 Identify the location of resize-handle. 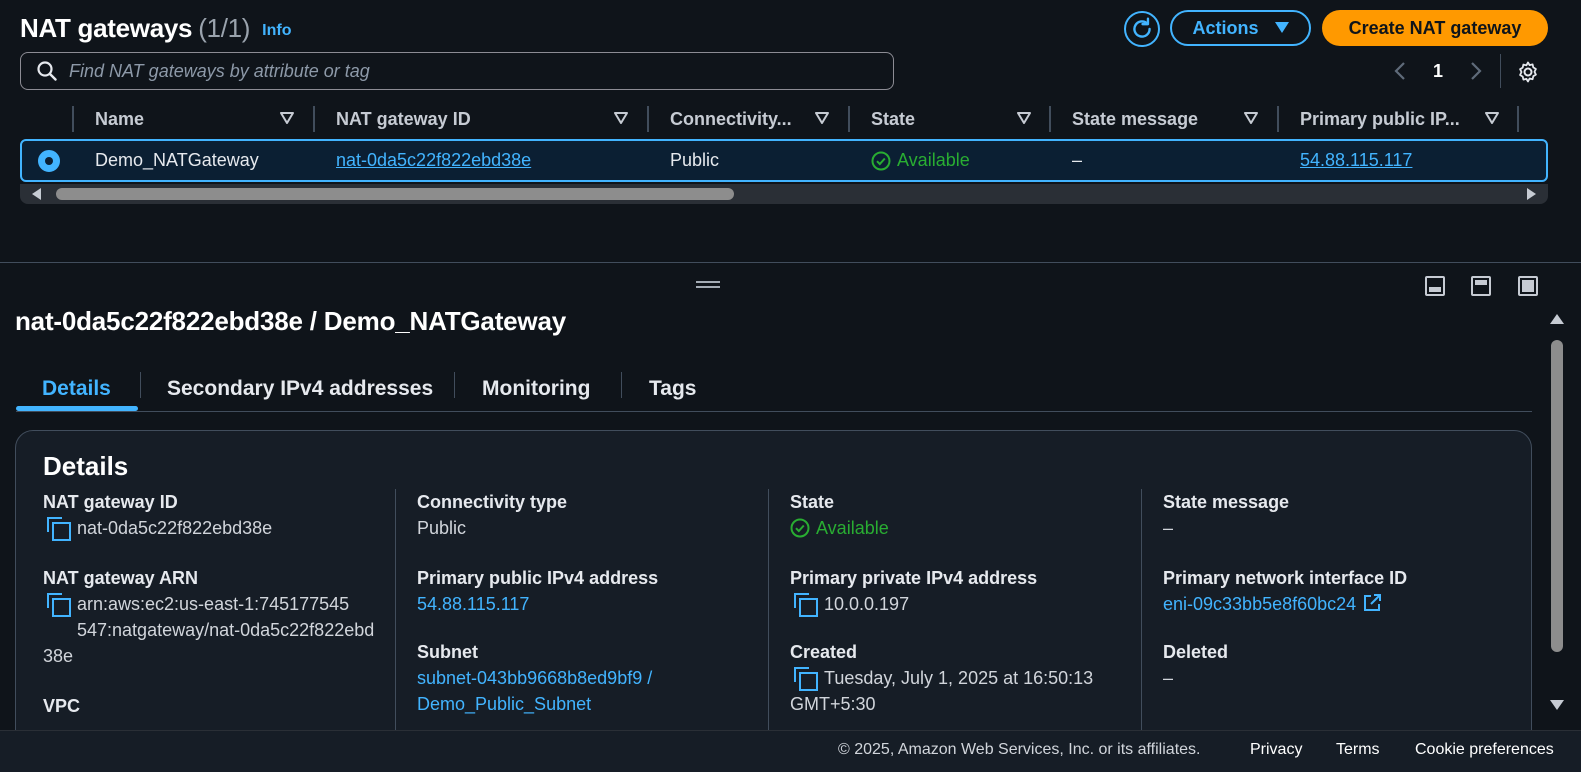
(708, 285).